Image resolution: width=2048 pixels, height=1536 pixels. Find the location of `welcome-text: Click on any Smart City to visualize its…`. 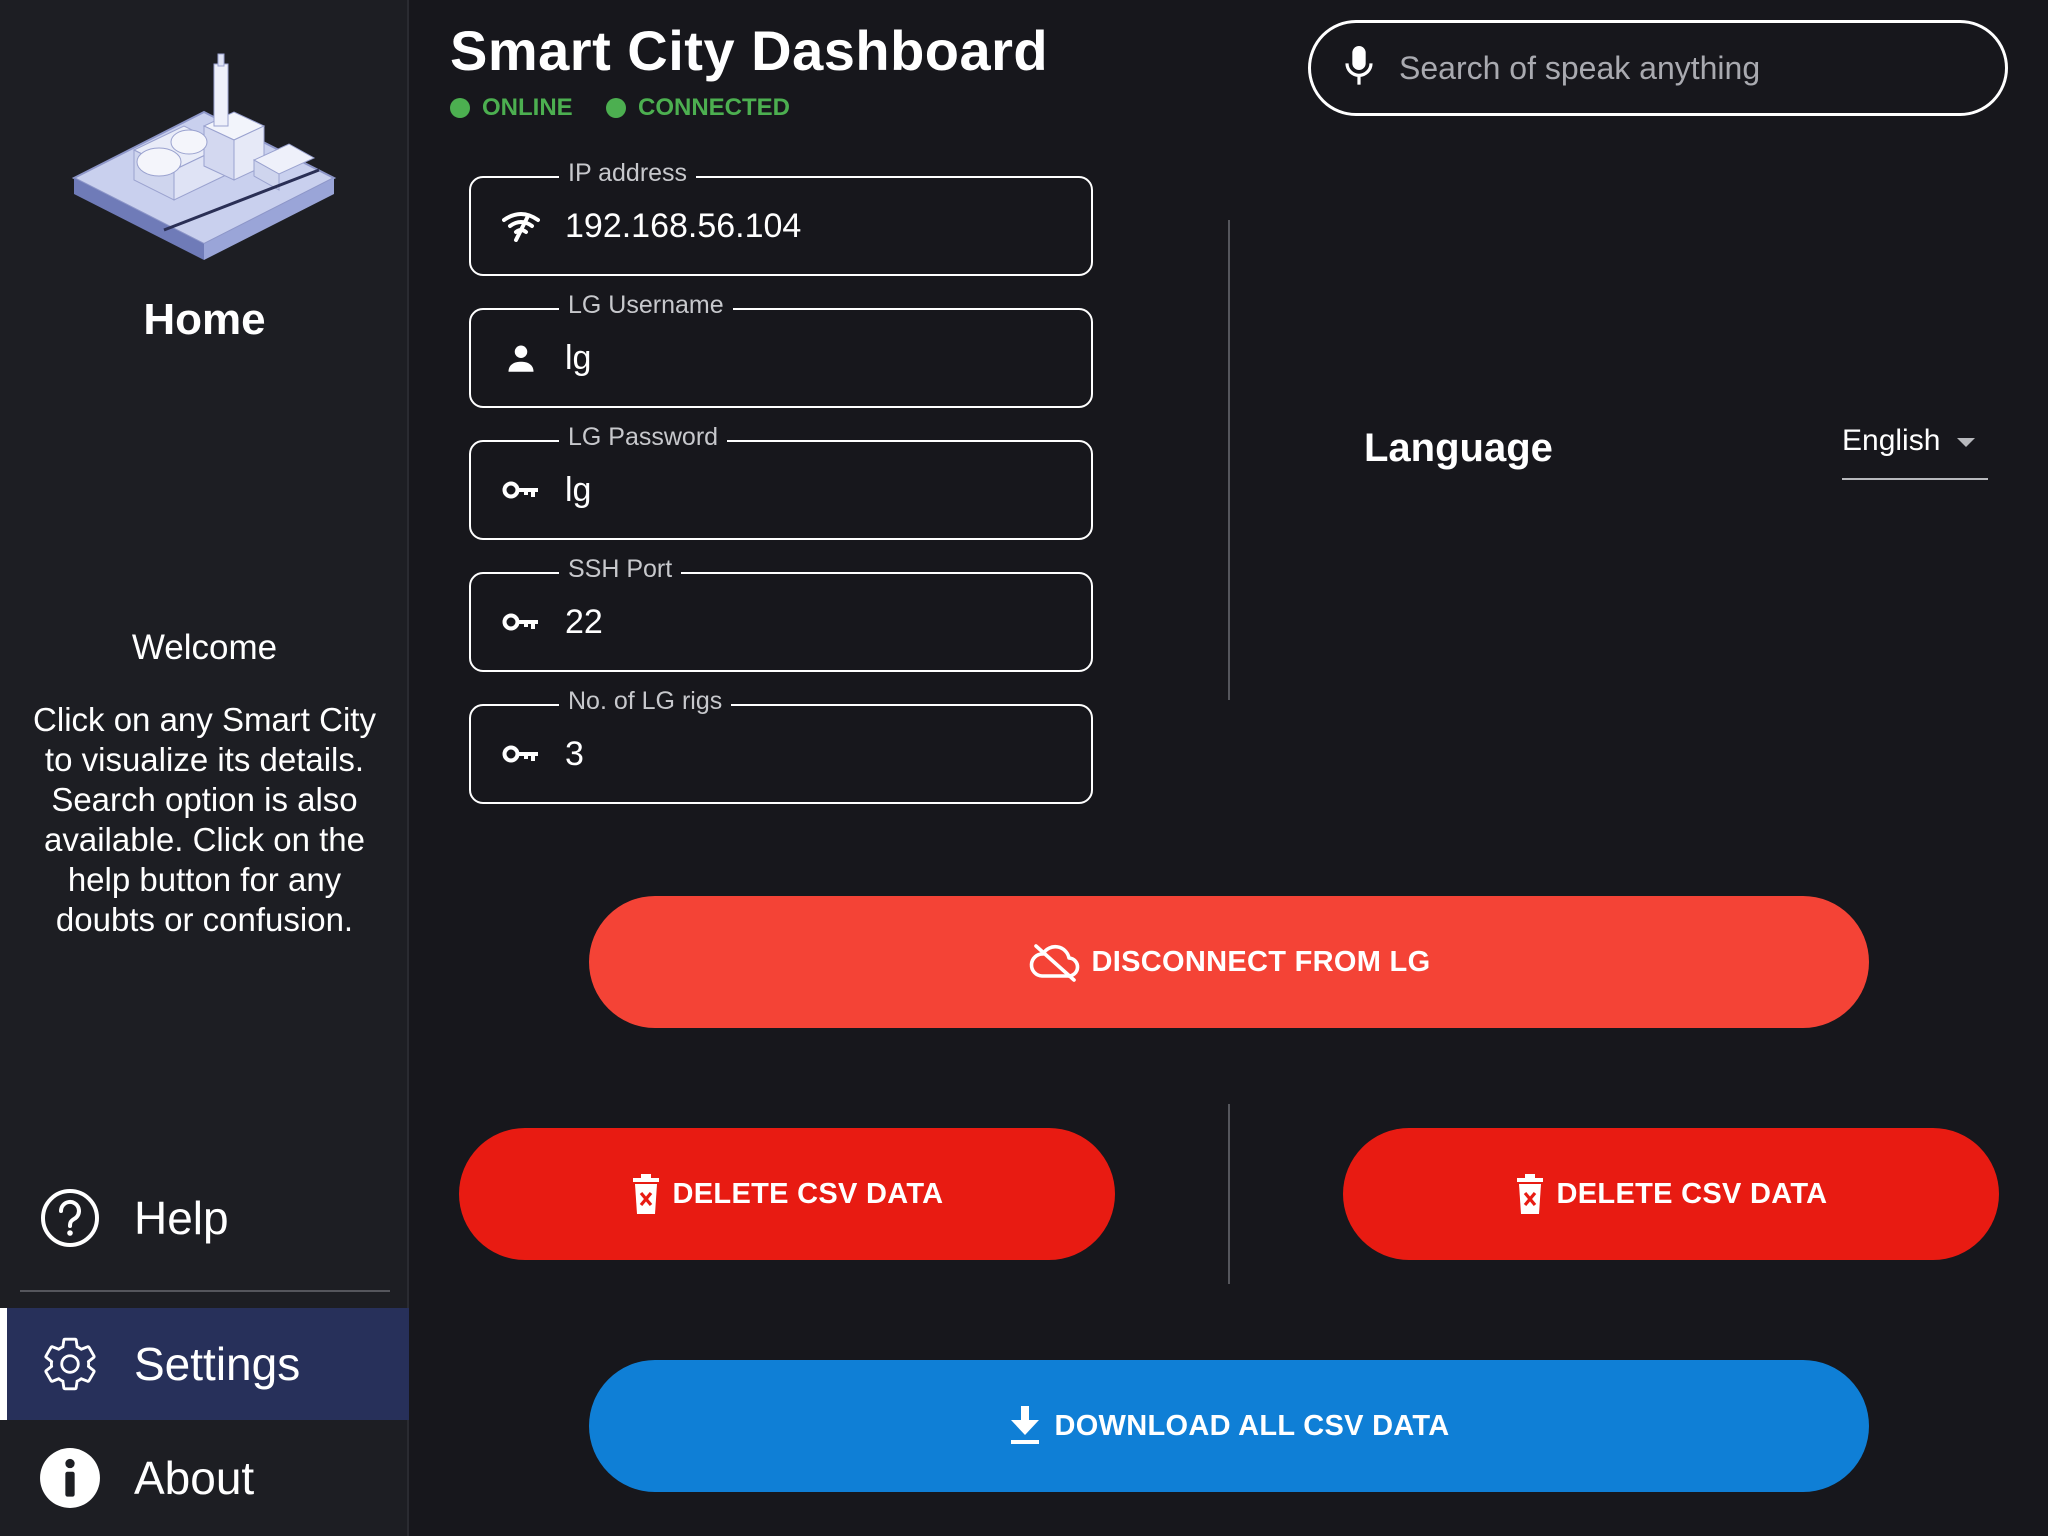

welcome-text: Click on any Smart City to visualize its… is located at coordinates (204, 819).